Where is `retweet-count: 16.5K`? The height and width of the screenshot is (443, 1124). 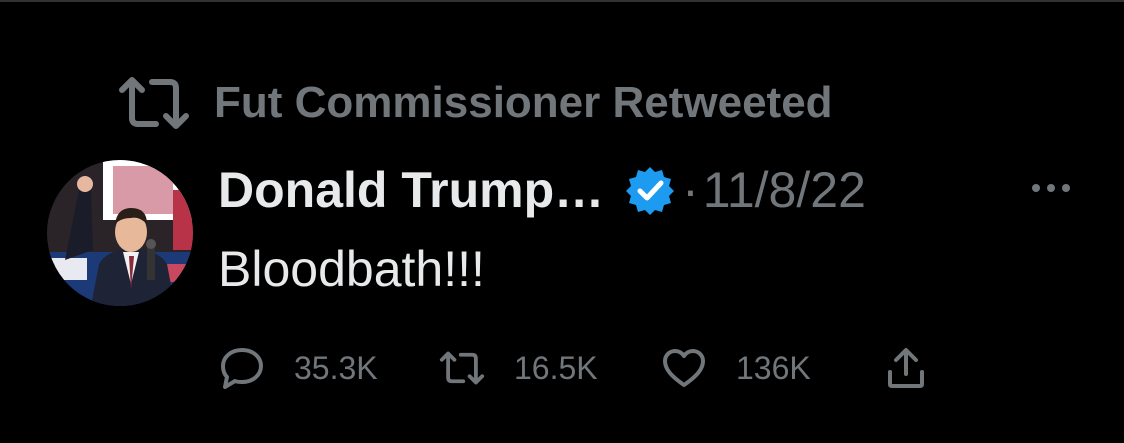
retweet-count: 16.5K is located at coordinates (556, 367).